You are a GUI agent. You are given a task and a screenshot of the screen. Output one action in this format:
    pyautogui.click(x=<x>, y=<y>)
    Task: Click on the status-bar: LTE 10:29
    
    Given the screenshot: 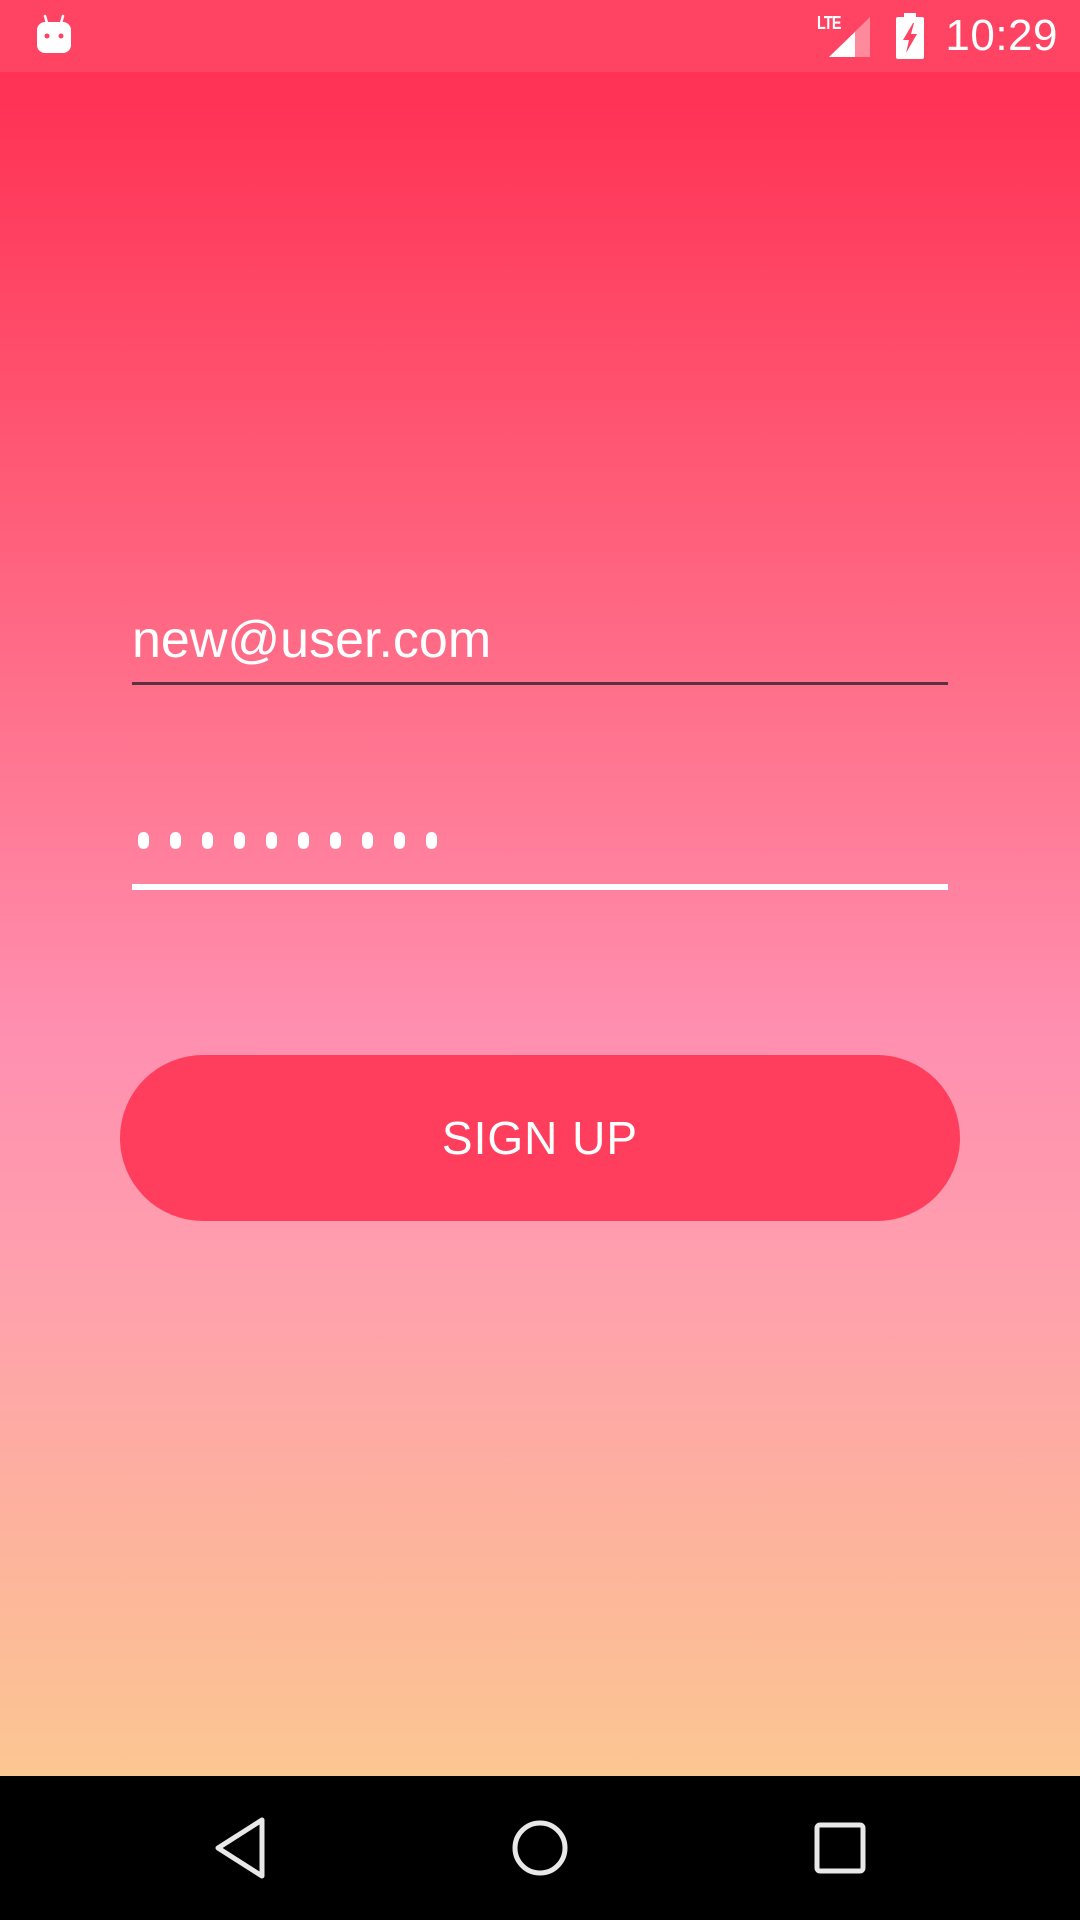 What is the action you would take?
    pyautogui.click(x=540, y=36)
    